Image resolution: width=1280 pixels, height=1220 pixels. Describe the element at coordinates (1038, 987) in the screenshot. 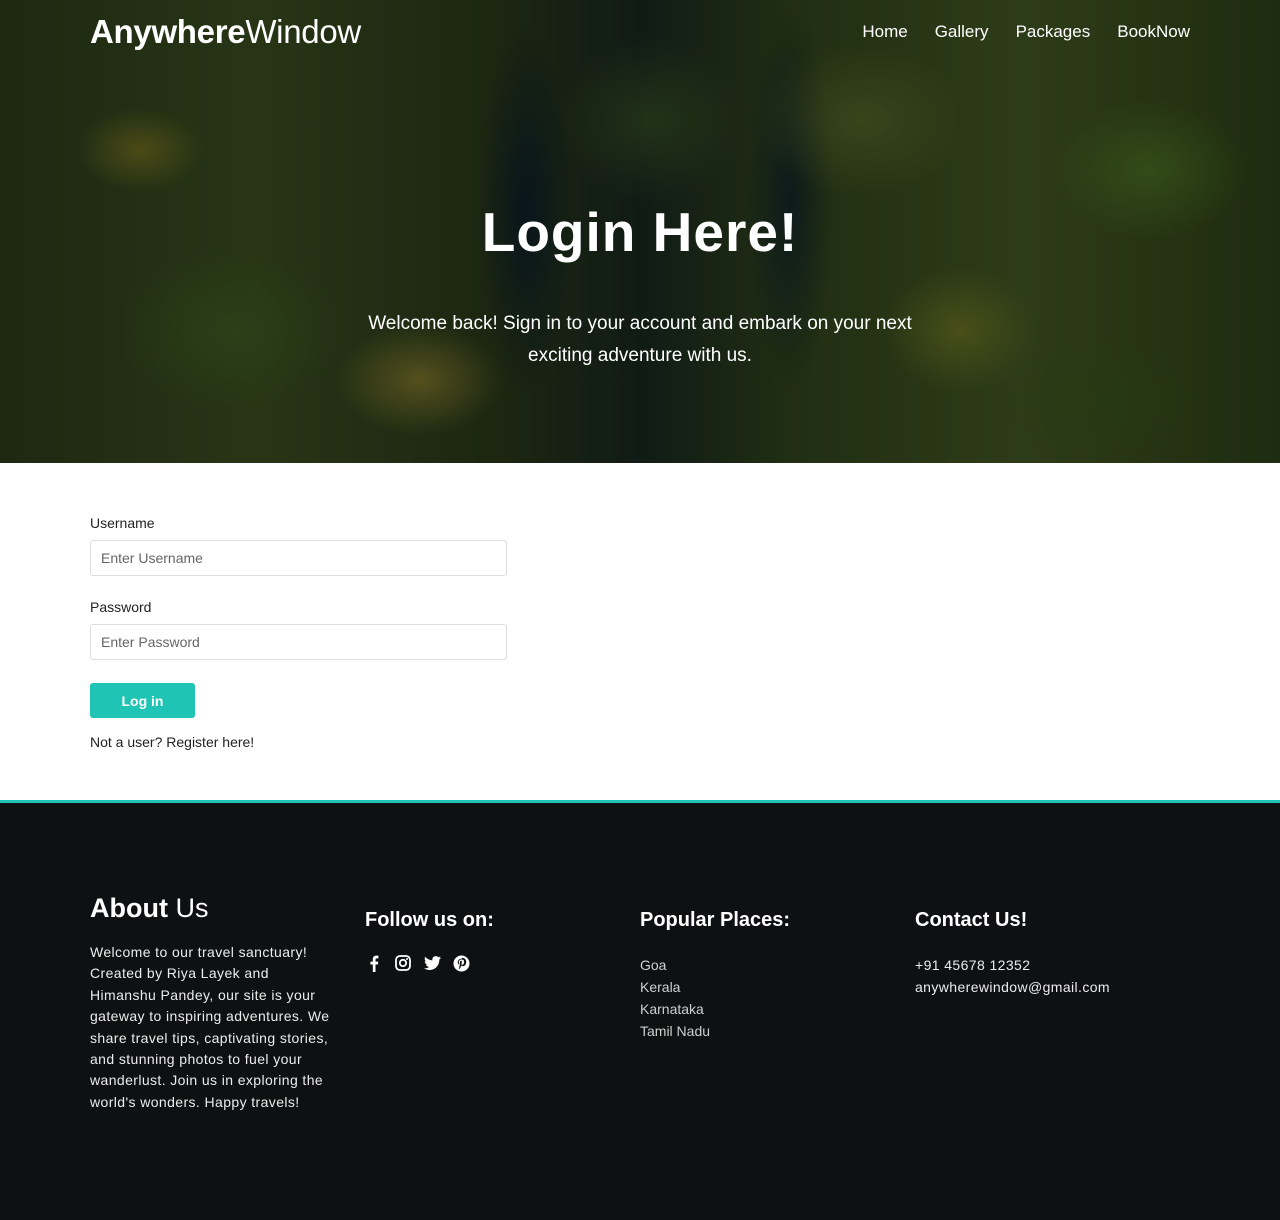

I see `contact-email: anywherewindow@gmail.com` at that location.